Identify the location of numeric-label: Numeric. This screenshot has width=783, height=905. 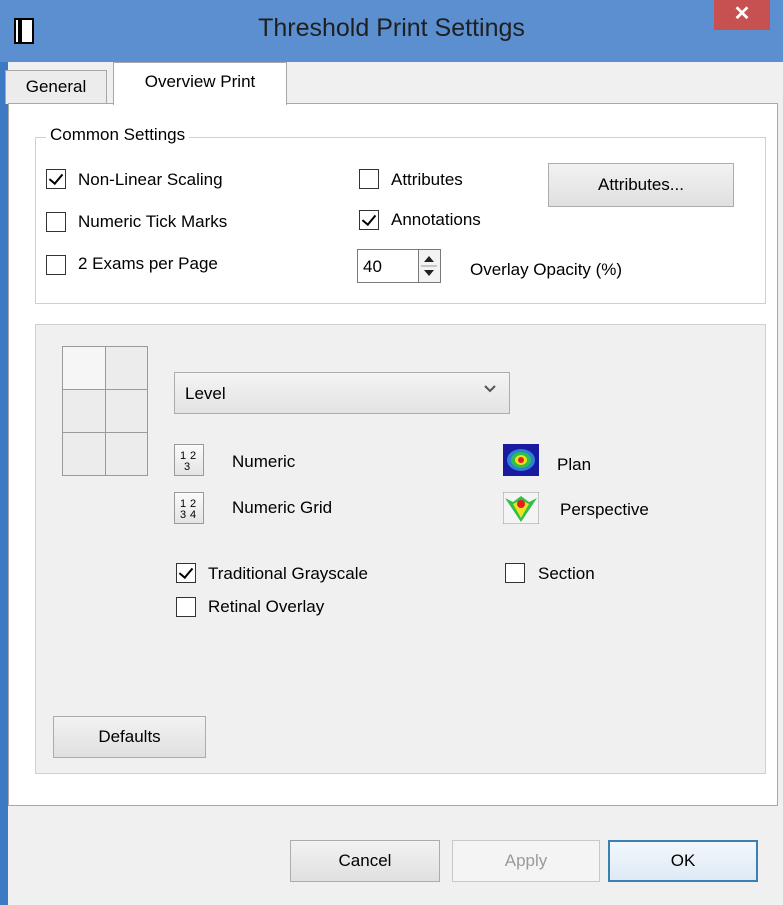
(264, 461).